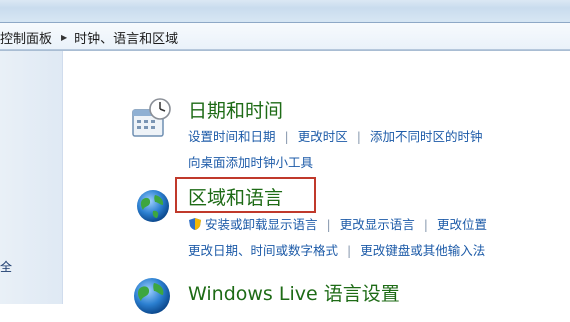 The image size is (570, 322). Describe the element at coordinates (263, 250) in the screenshot. I see `change-date-time-number-format-link: 更改日期、时间或数字格式` at that location.